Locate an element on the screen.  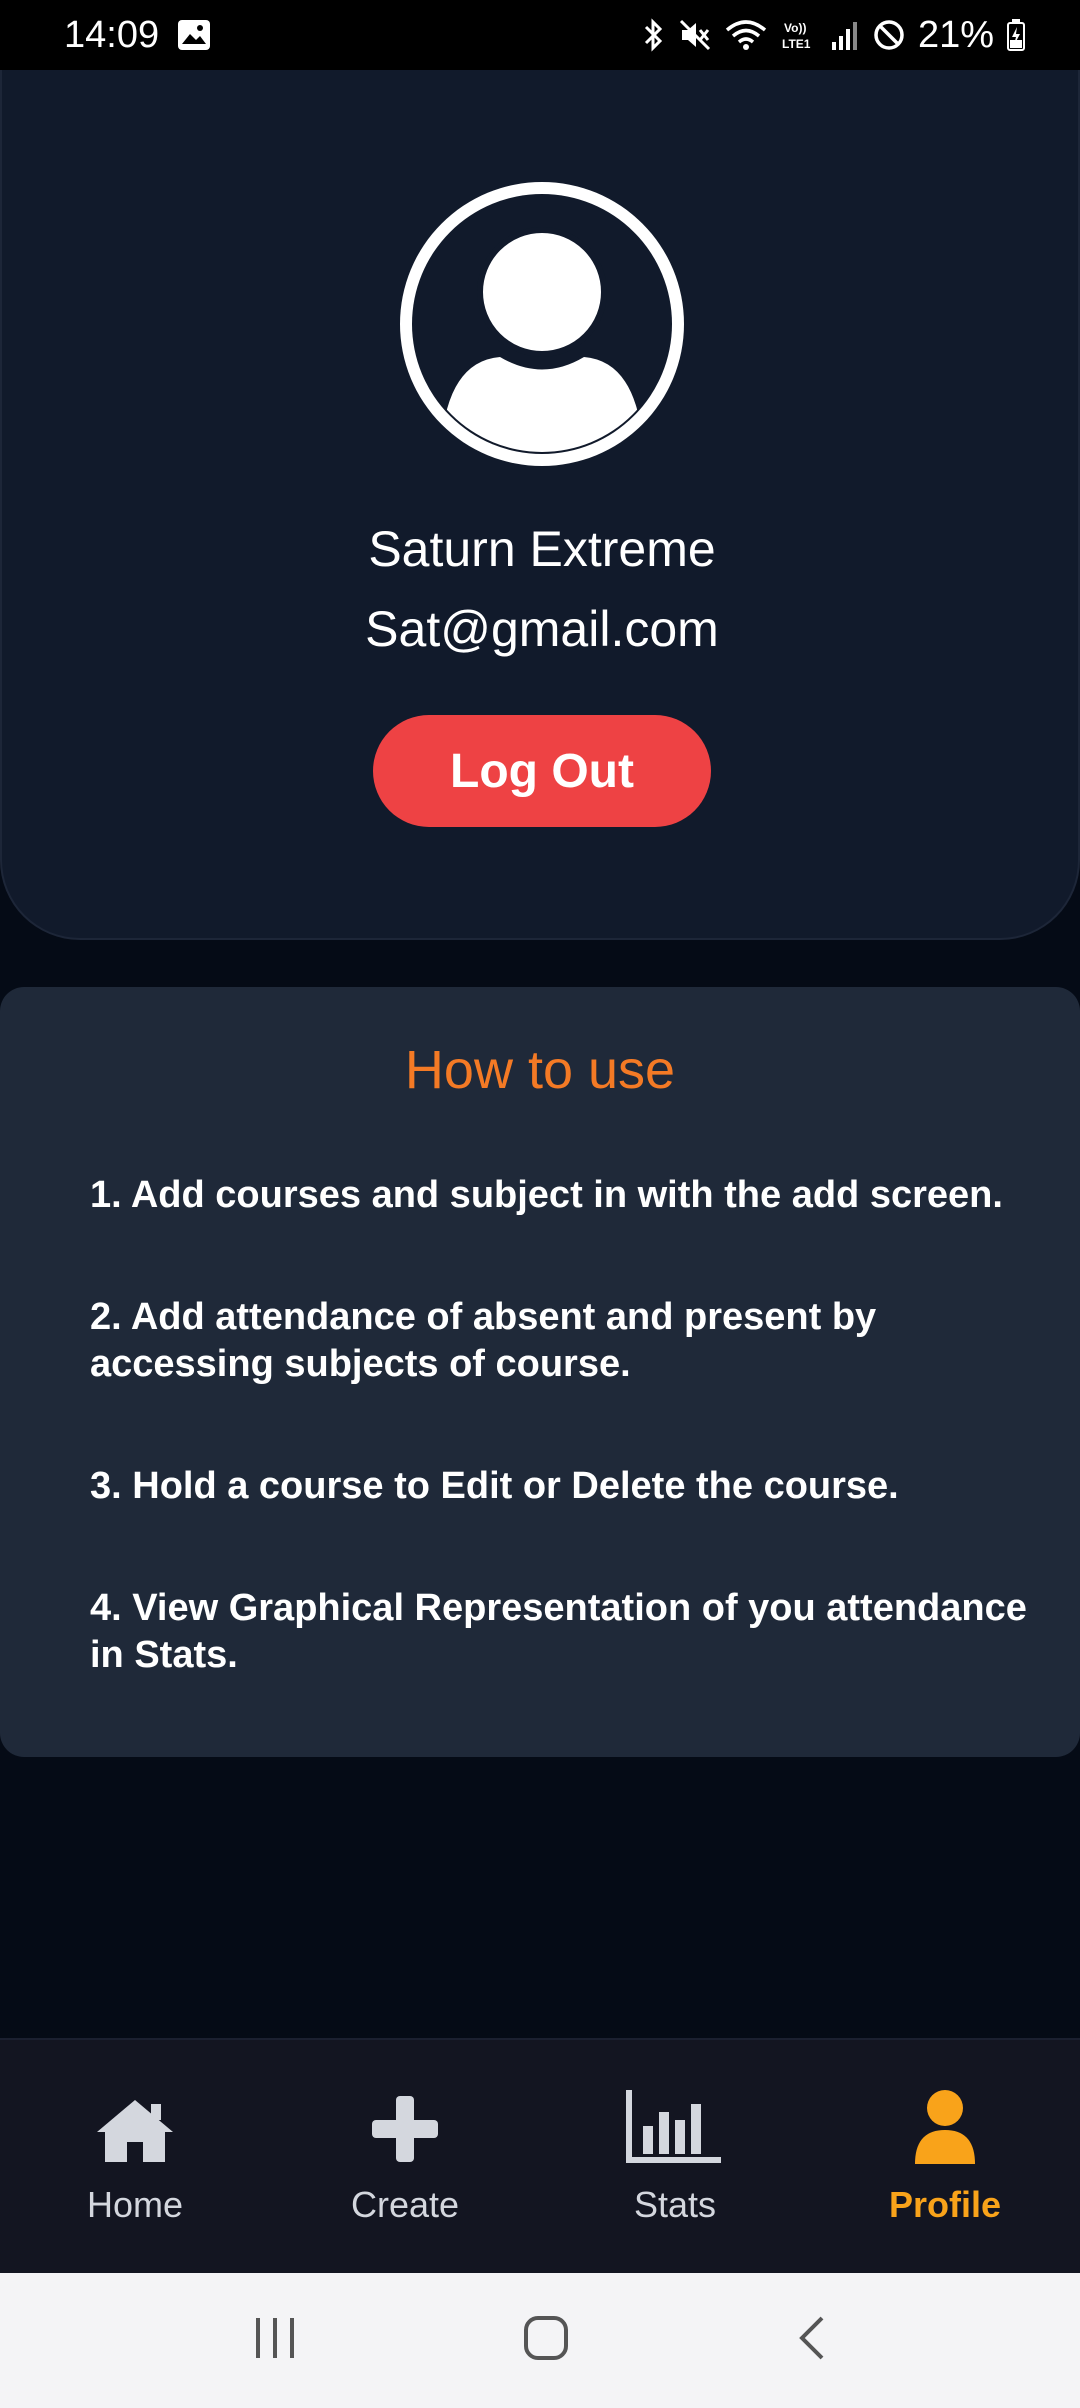
nav-item-home: Home is located at coordinates (135, 2156).